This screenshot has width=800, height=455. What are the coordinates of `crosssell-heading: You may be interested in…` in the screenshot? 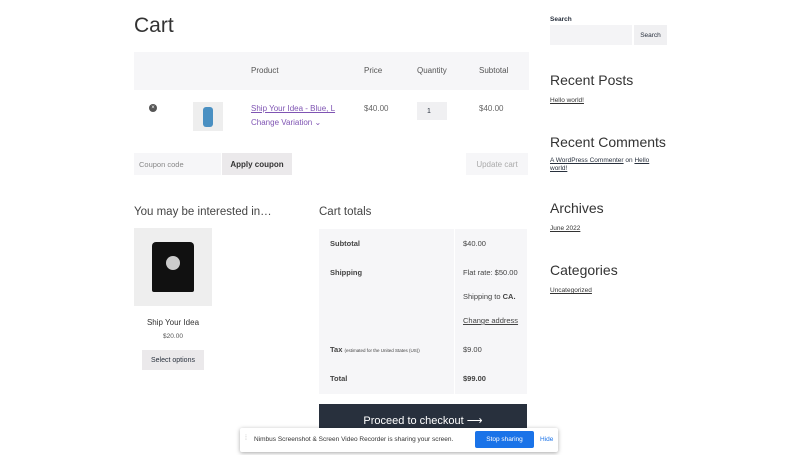 It's located at (203, 212).